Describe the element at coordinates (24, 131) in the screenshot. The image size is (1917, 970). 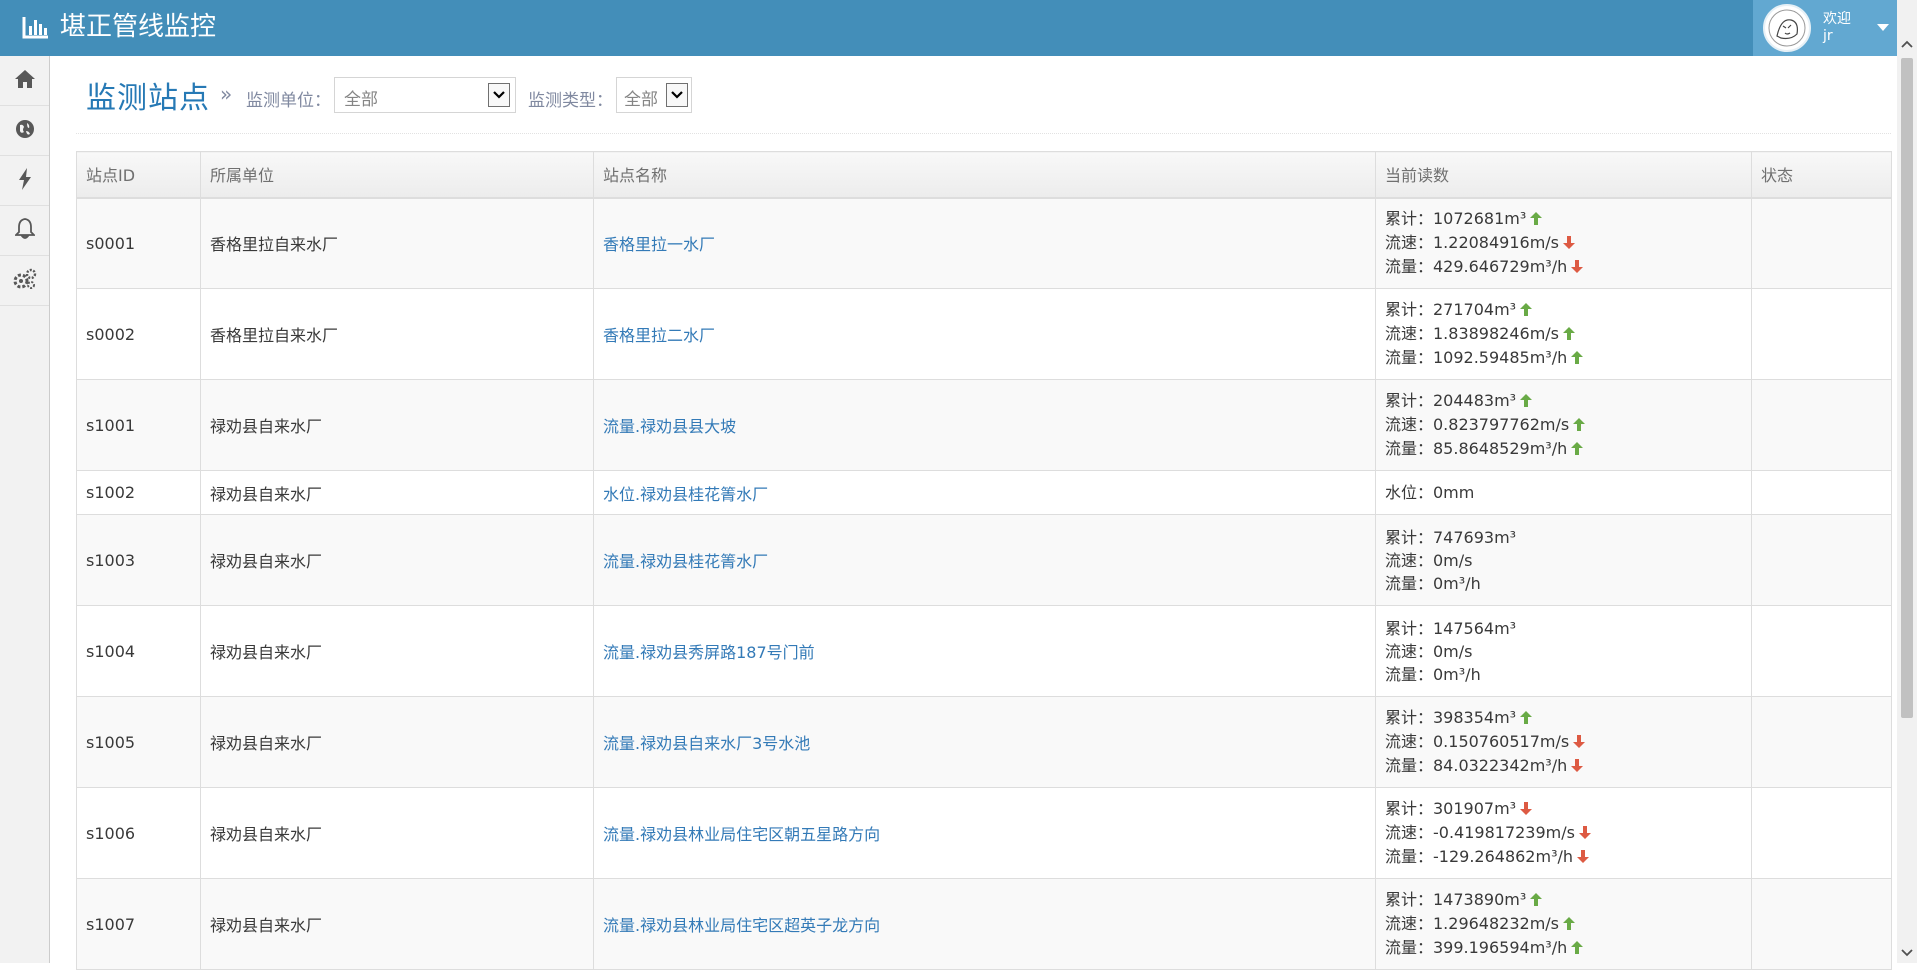
I see `sidebar-item-globe` at that location.